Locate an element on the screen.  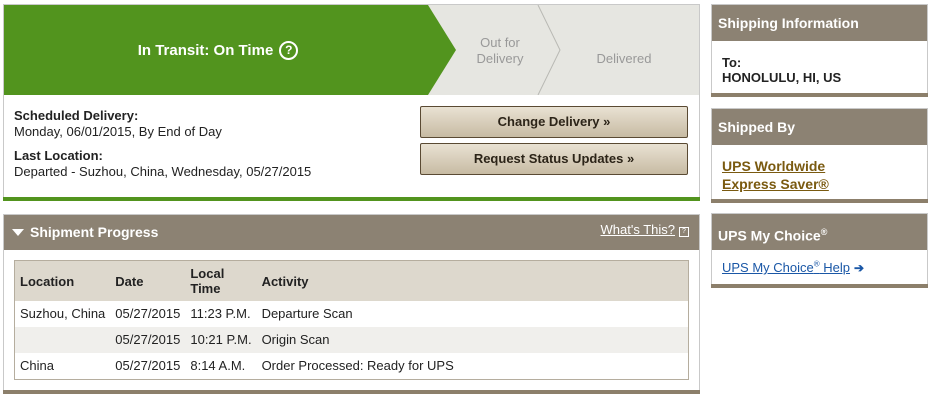
ups-my-choice-box: UPS My Choice® UPS My Choice® Help ➔ is located at coordinates (819, 250).